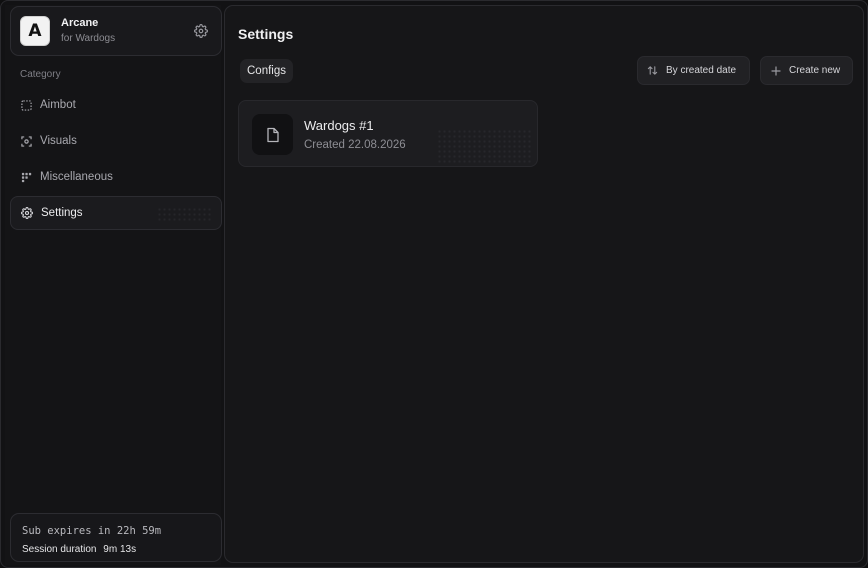 This screenshot has width=868, height=568. I want to click on sidebar-item-label: Aimbot, so click(58, 105).